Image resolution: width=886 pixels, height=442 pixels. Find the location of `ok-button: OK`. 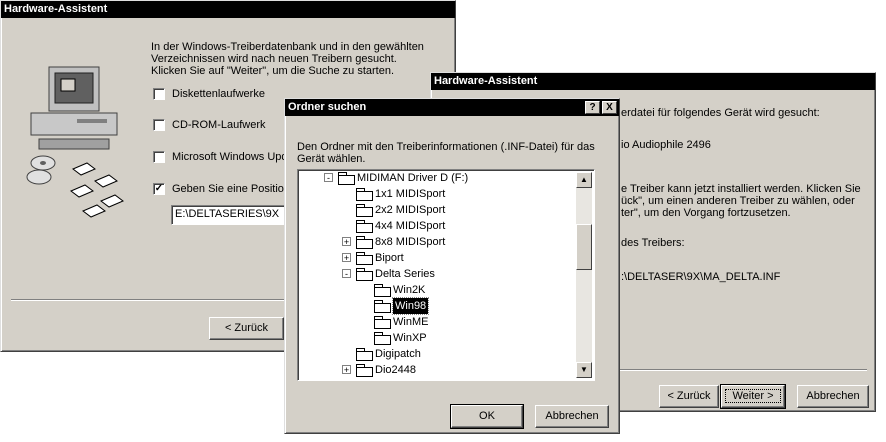

ok-button: OK is located at coordinates (487, 416).